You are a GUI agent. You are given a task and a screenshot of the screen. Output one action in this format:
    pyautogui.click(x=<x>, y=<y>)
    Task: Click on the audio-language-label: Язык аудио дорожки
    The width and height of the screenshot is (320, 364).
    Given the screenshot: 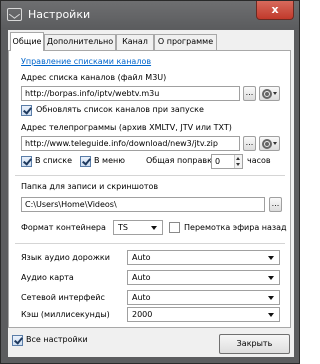 What is the action you would take?
    pyautogui.click(x=65, y=257)
    